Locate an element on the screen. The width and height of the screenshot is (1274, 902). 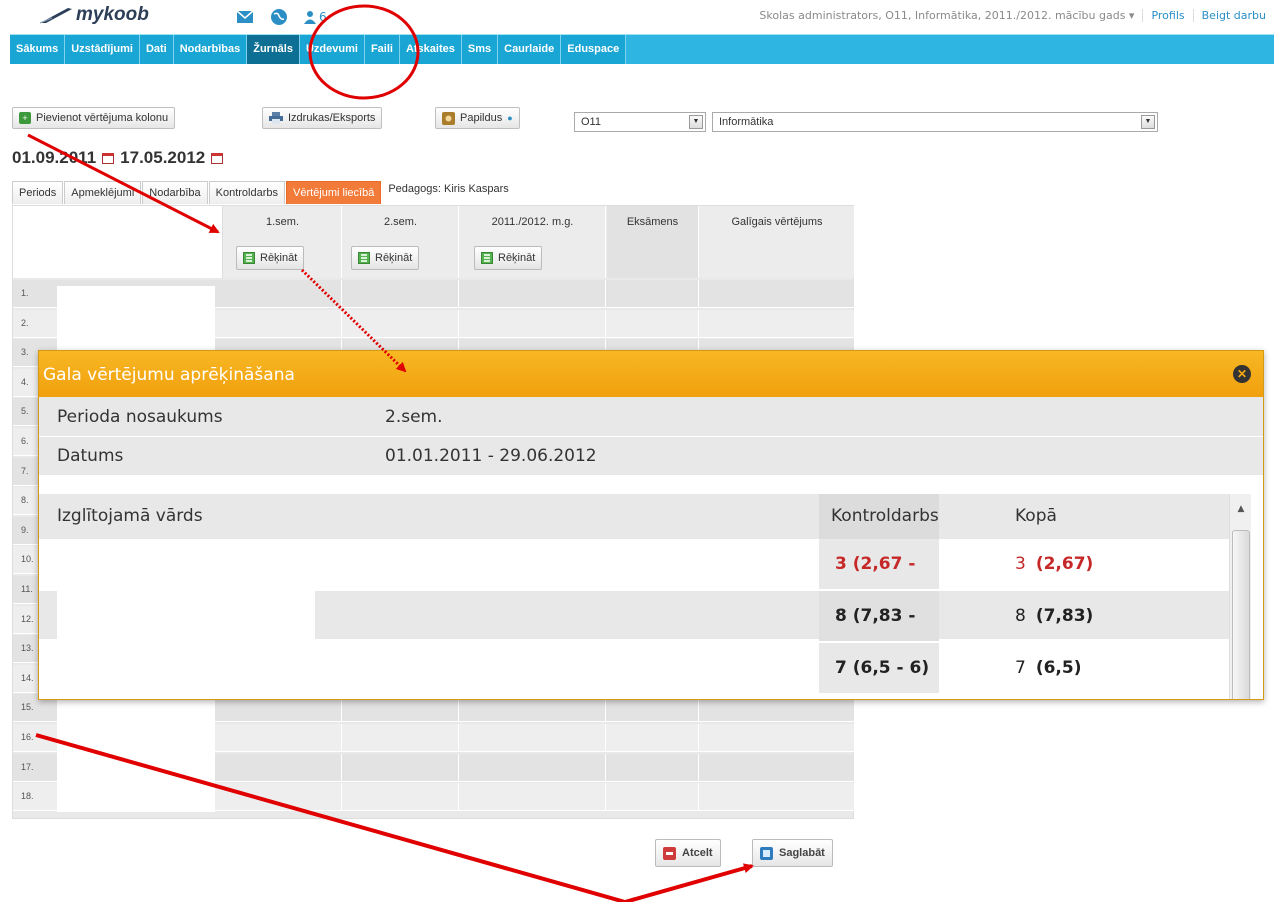
total-result: 8 (7,83) is located at coordinates (1054, 616).